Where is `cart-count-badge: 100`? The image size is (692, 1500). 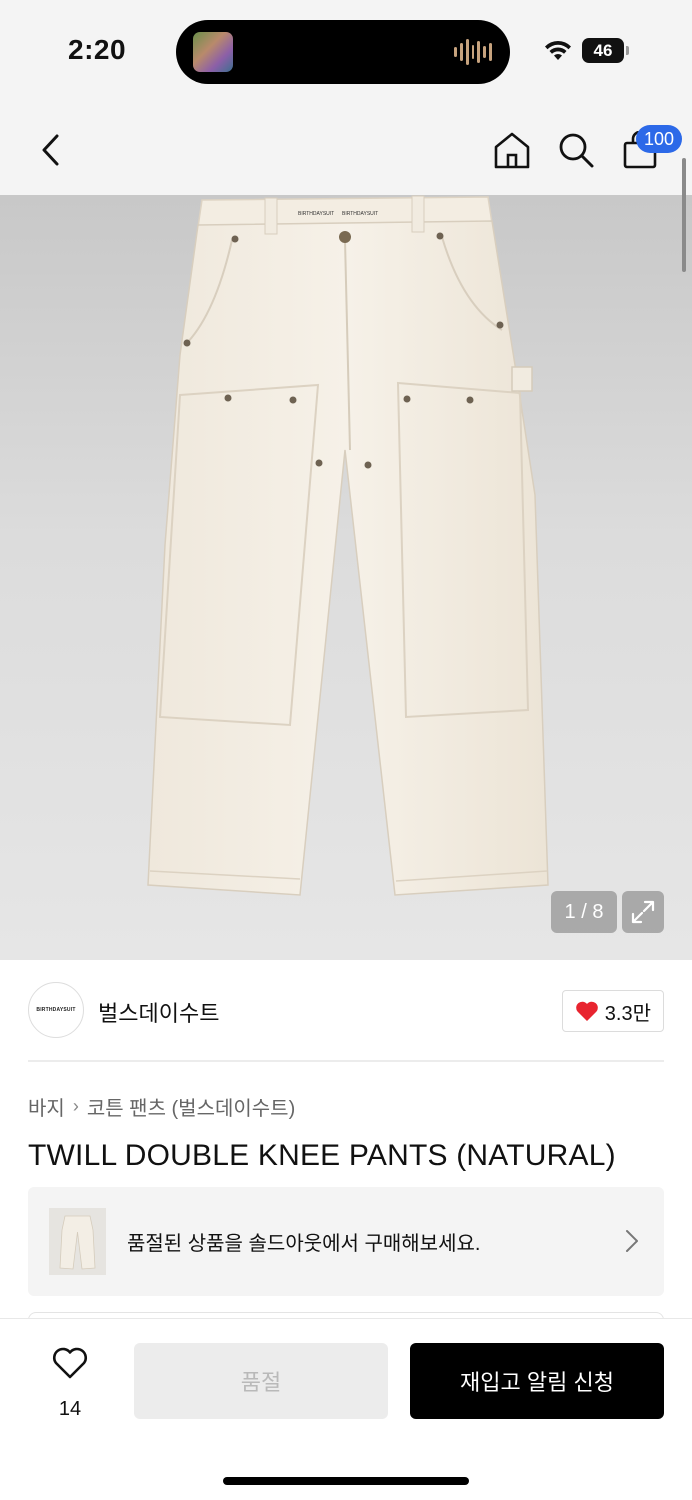
cart-count-badge: 100 is located at coordinates (659, 139).